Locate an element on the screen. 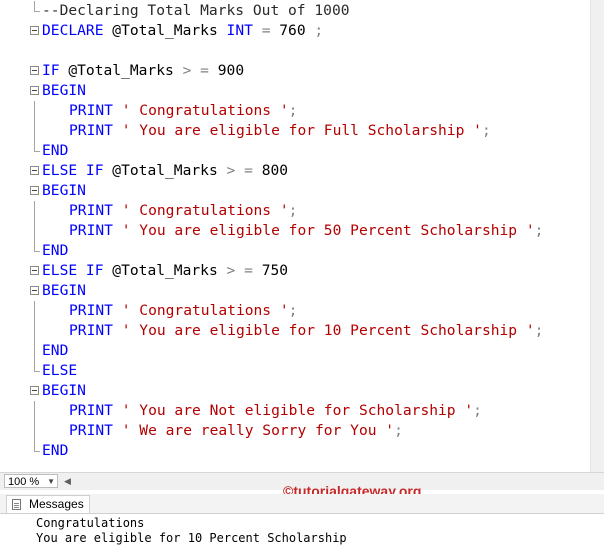 Image resolution: width=604 pixels, height=550 pixels. code-text: ELSE is located at coordinates (59, 371).